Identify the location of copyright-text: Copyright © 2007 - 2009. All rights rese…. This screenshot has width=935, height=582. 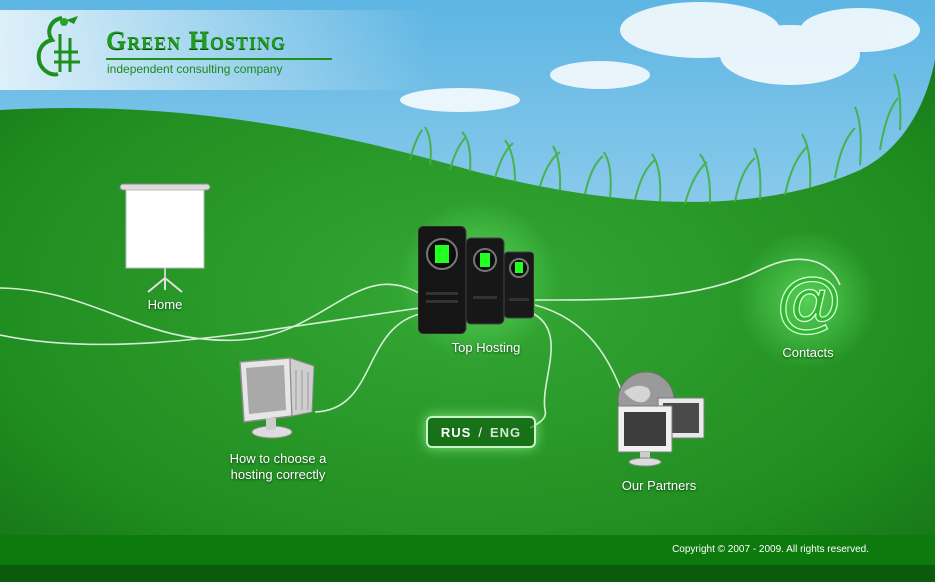
(770, 549).